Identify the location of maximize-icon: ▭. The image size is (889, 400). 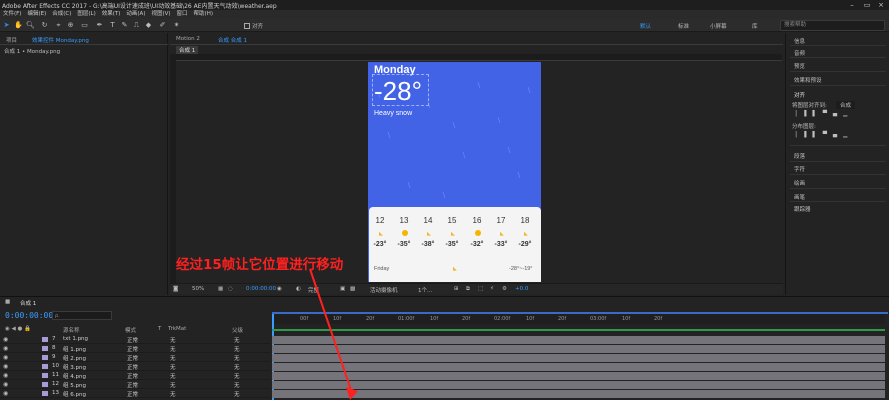
(867, 5).